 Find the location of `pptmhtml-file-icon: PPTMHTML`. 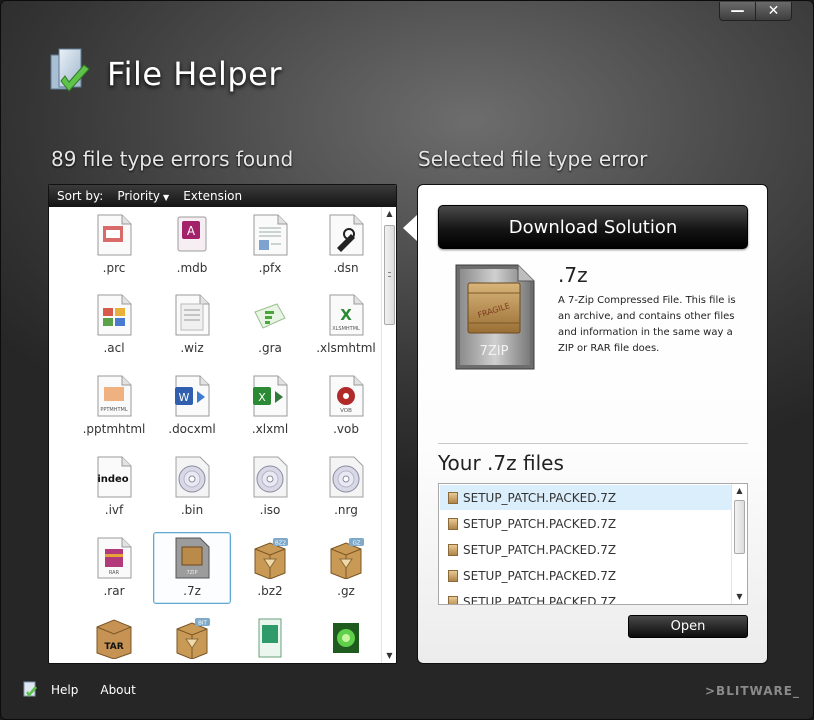

pptmhtml-file-icon: PPTMHTML is located at coordinates (114, 396).